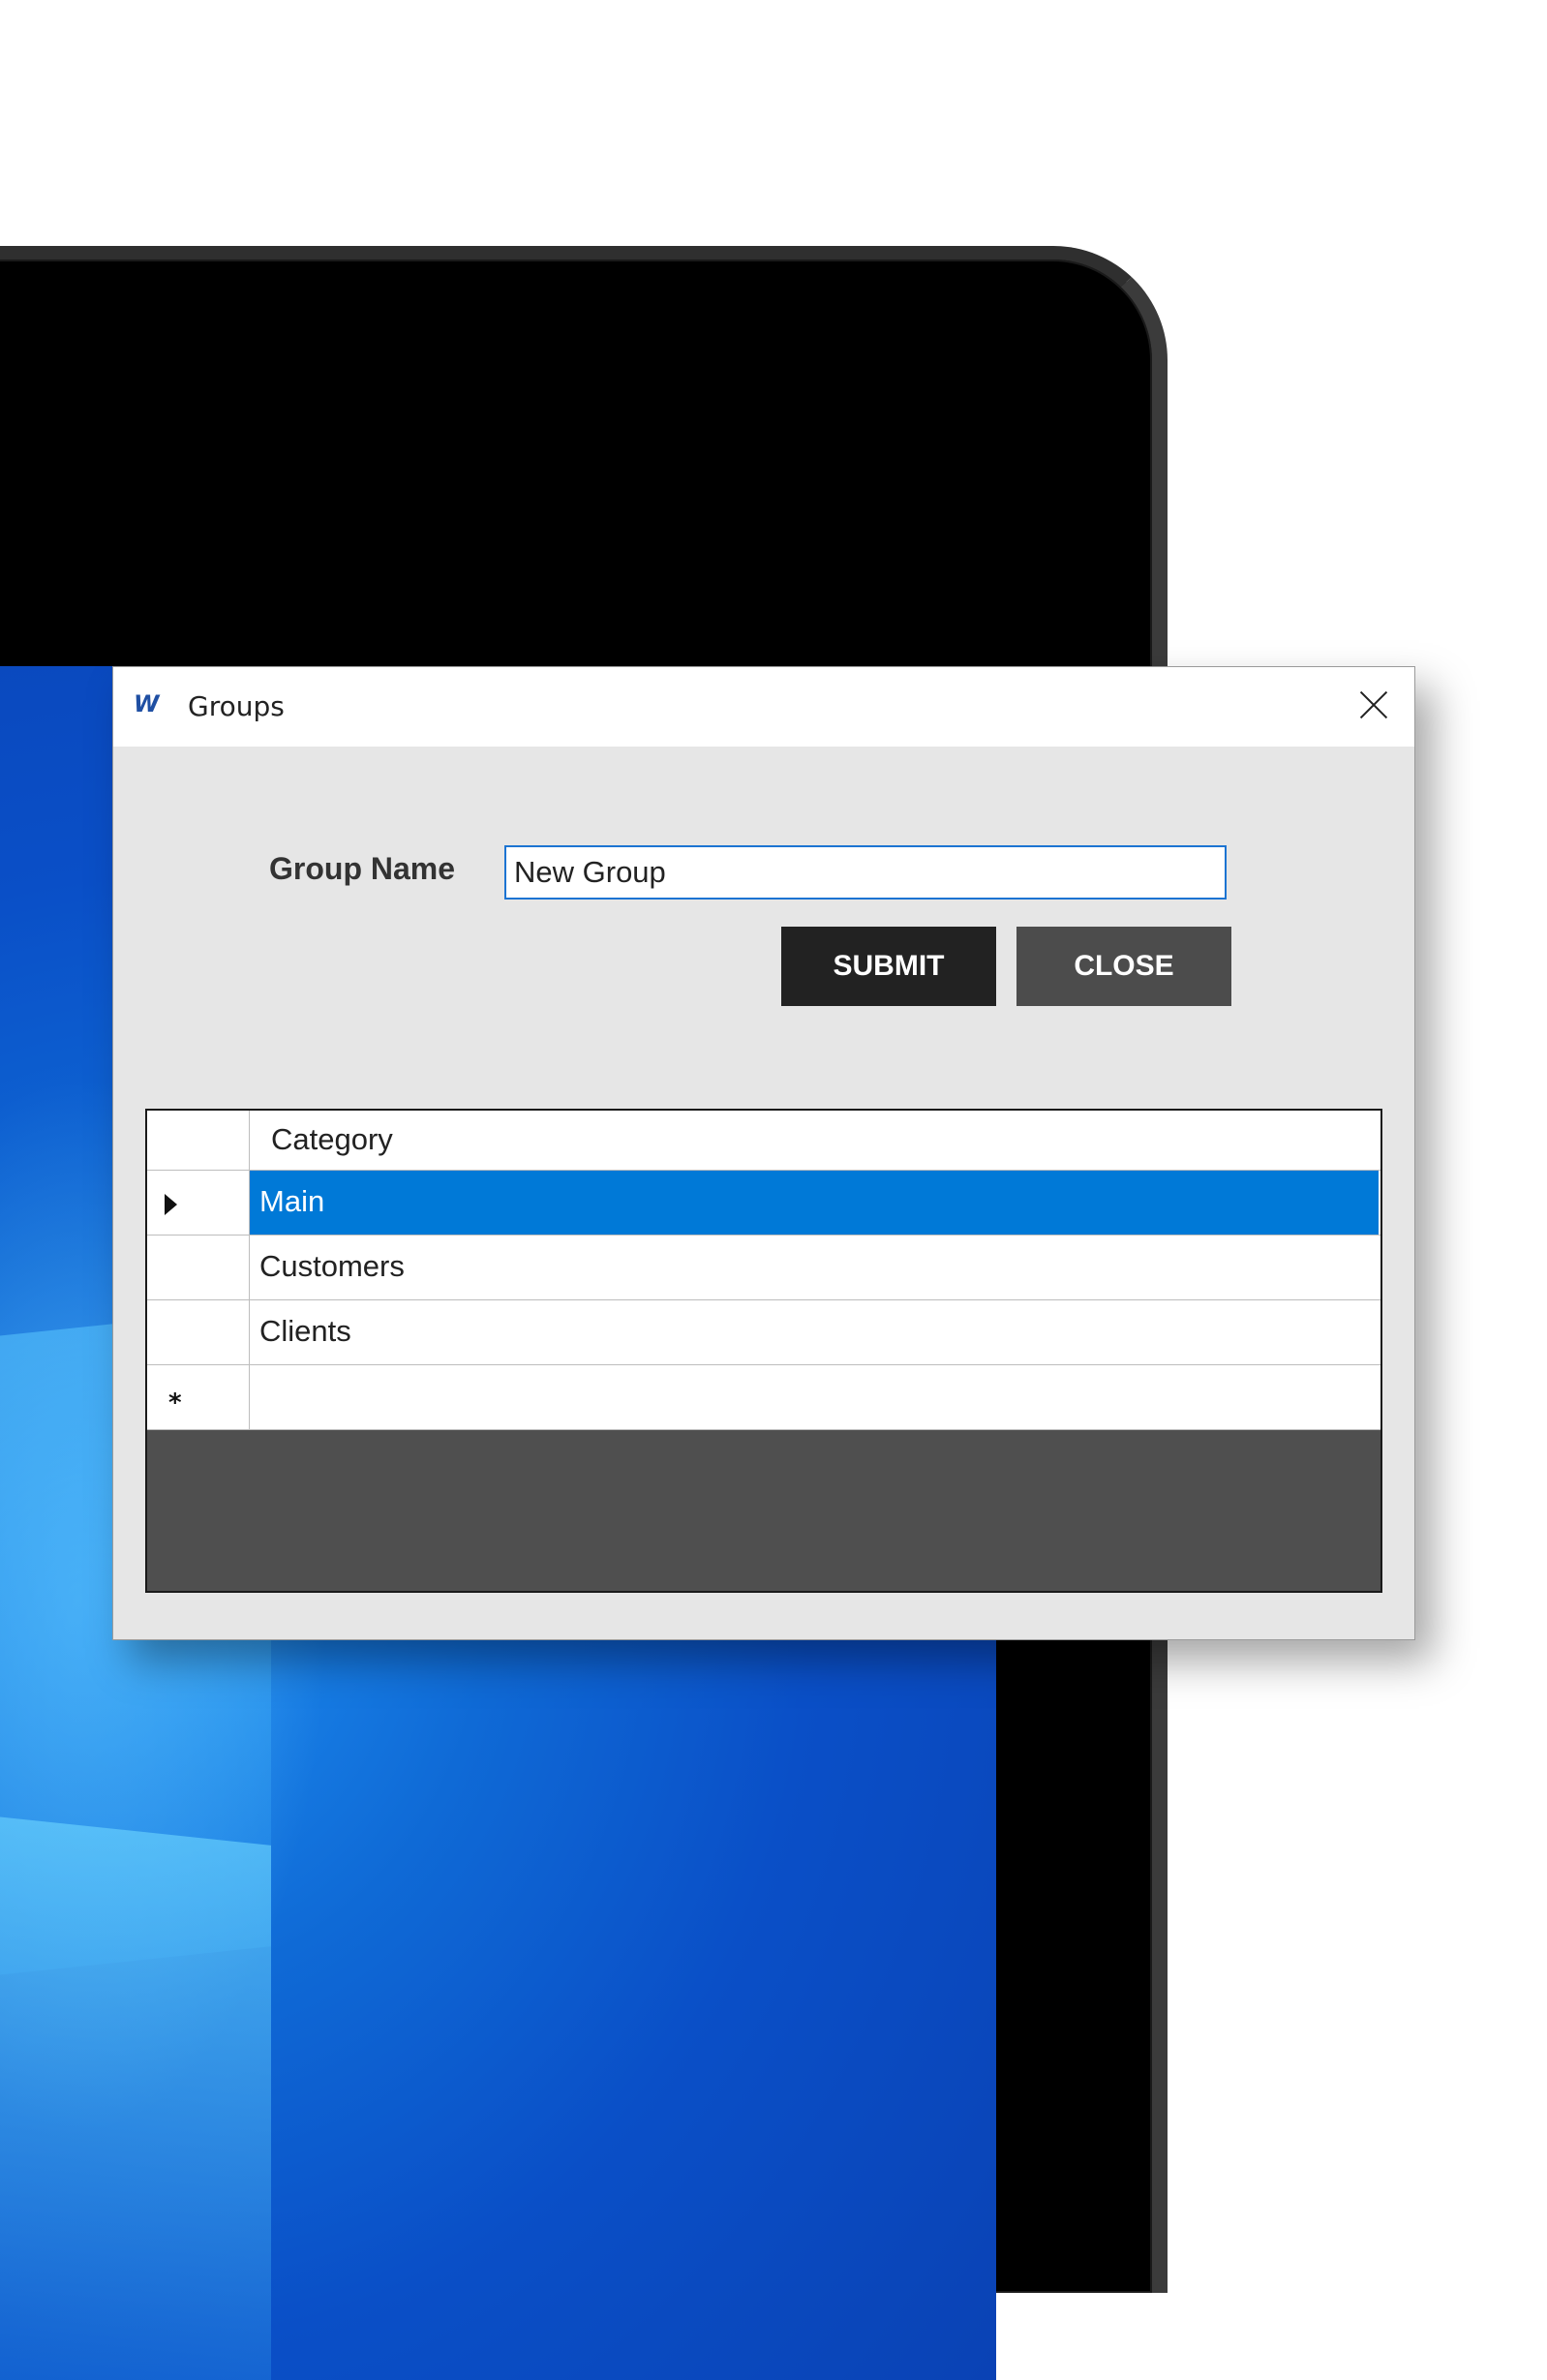 This screenshot has width=1547, height=2380. What do you see at coordinates (175, 1403) in the screenshot?
I see `new-row-asterisk-icon: *` at bounding box center [175, 1403].